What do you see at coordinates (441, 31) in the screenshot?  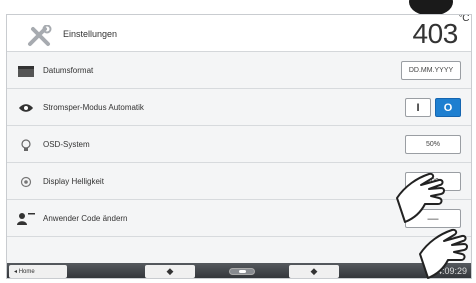 I see `temperature-display: 403°C` at bounding box center [441, 31].